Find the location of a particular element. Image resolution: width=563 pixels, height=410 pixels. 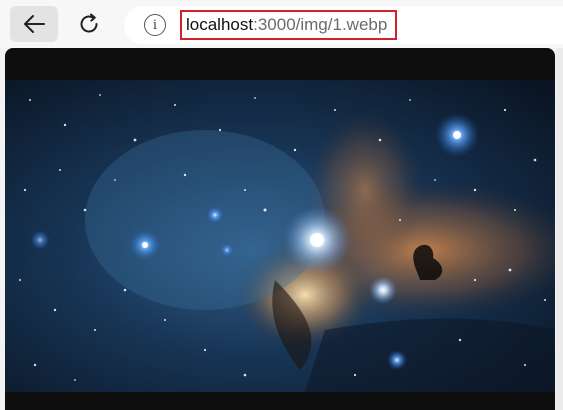

browser-toolbar: i localhost:3000/img/1.webp is located at coordinates (281, 24).